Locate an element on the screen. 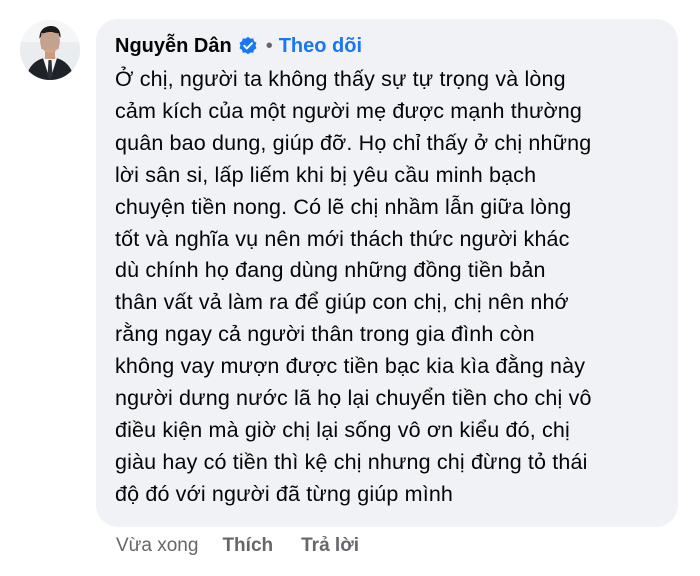 The height and width of the screenshot is (576, 700). comment-actions: Vừa xong Thích Trả lời is located at coordinates (251, 546).